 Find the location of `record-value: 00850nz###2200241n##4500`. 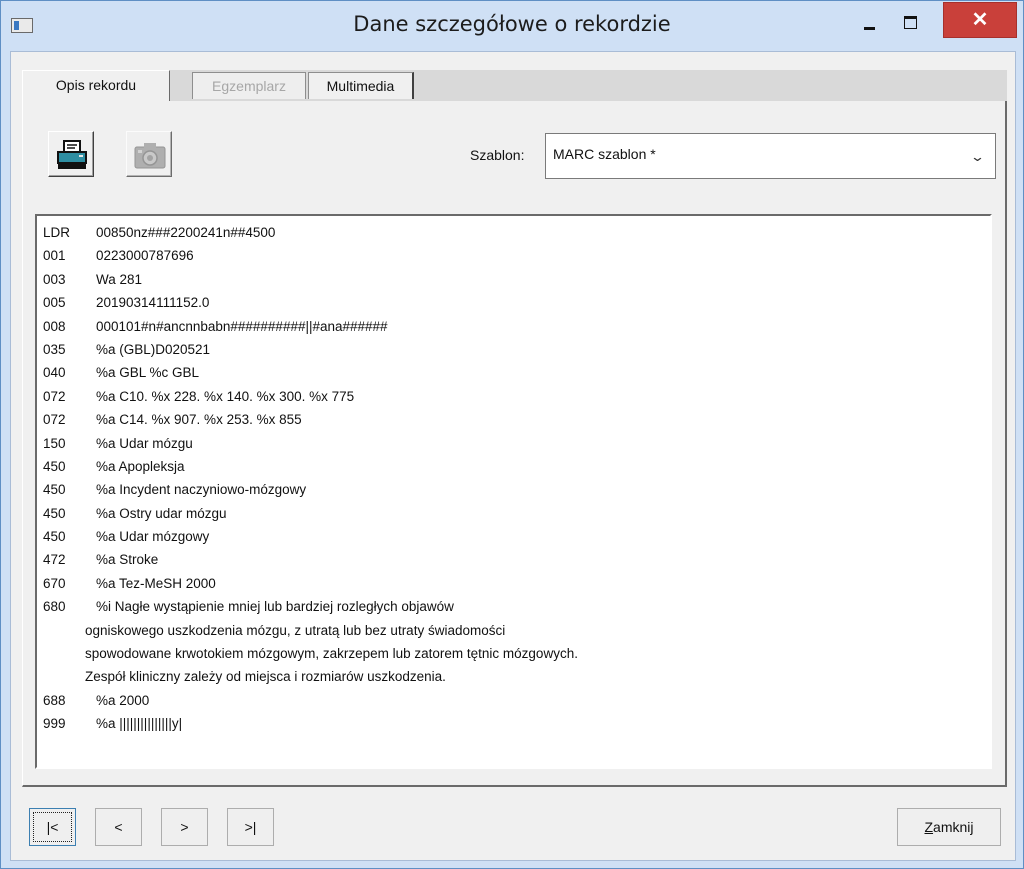

record-value: 00850nz###2200241n##4500 is located at coordinates (186, 232).